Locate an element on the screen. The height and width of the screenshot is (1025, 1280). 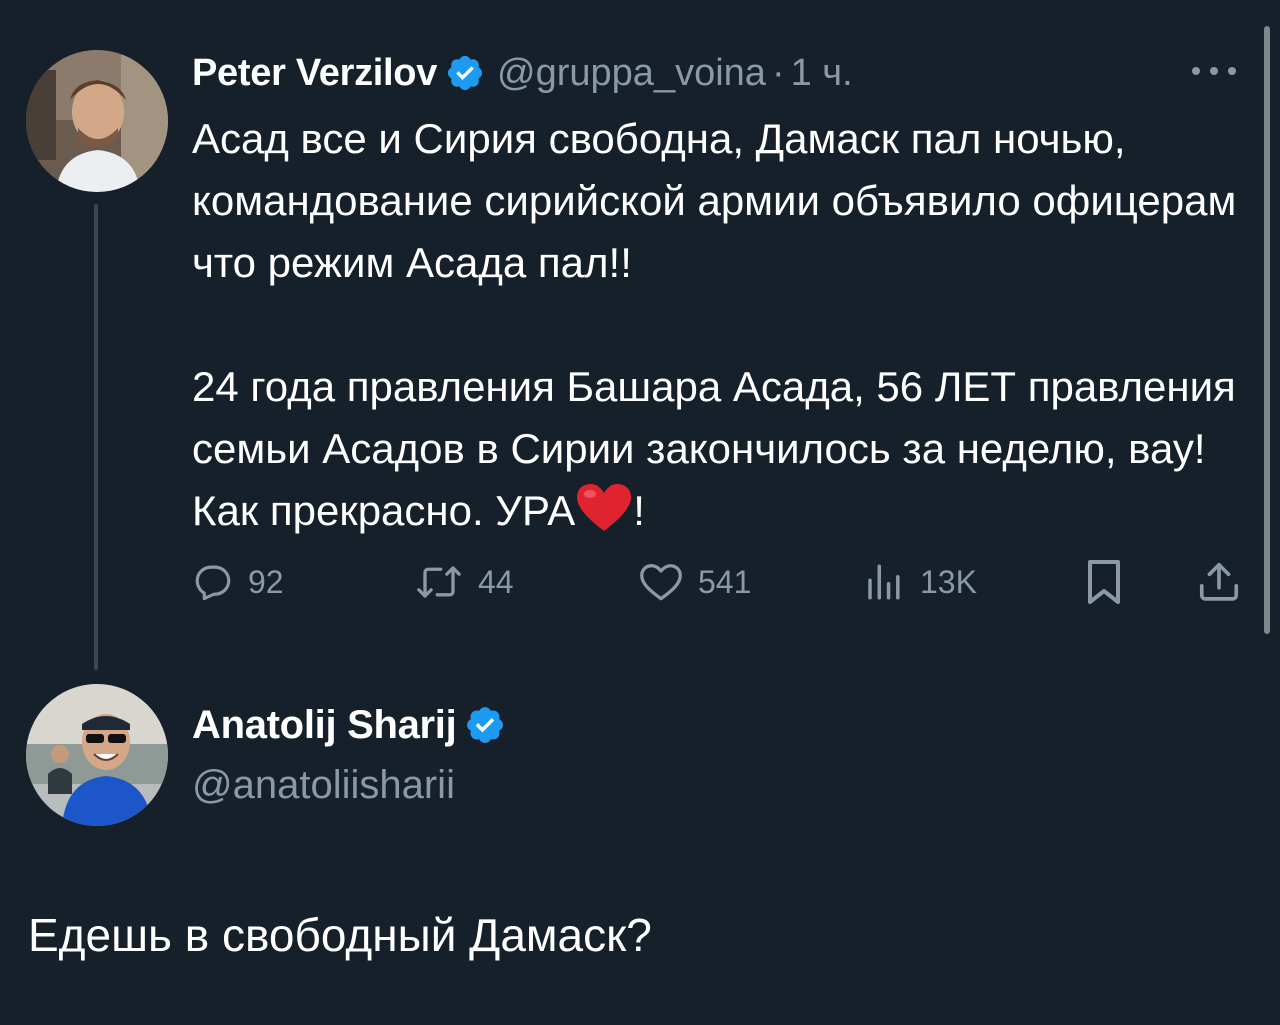
reply-button: 92 is located at coordinates (238, 582).